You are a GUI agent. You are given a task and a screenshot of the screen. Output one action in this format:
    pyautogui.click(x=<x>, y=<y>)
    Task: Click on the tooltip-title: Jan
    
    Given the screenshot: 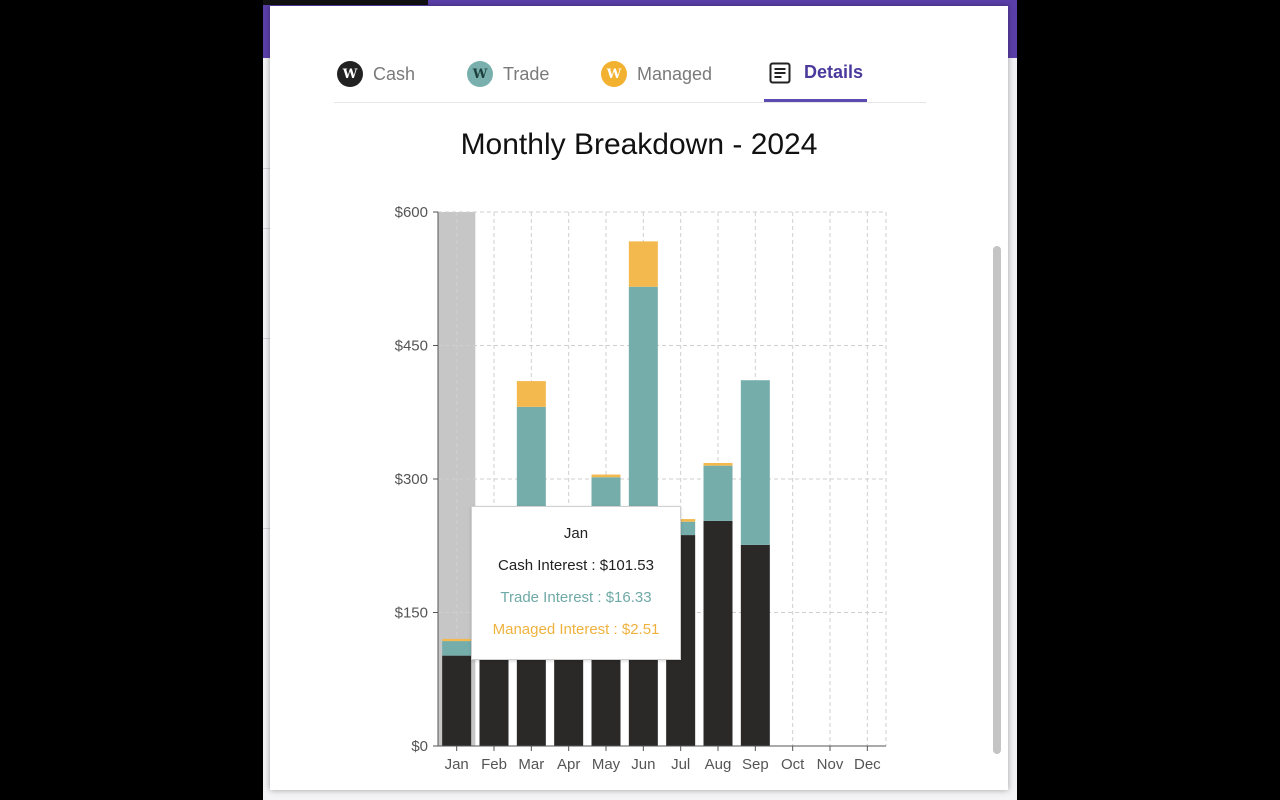 What is the action you would take?
    pyautogui.click(x=576, y=533)
    